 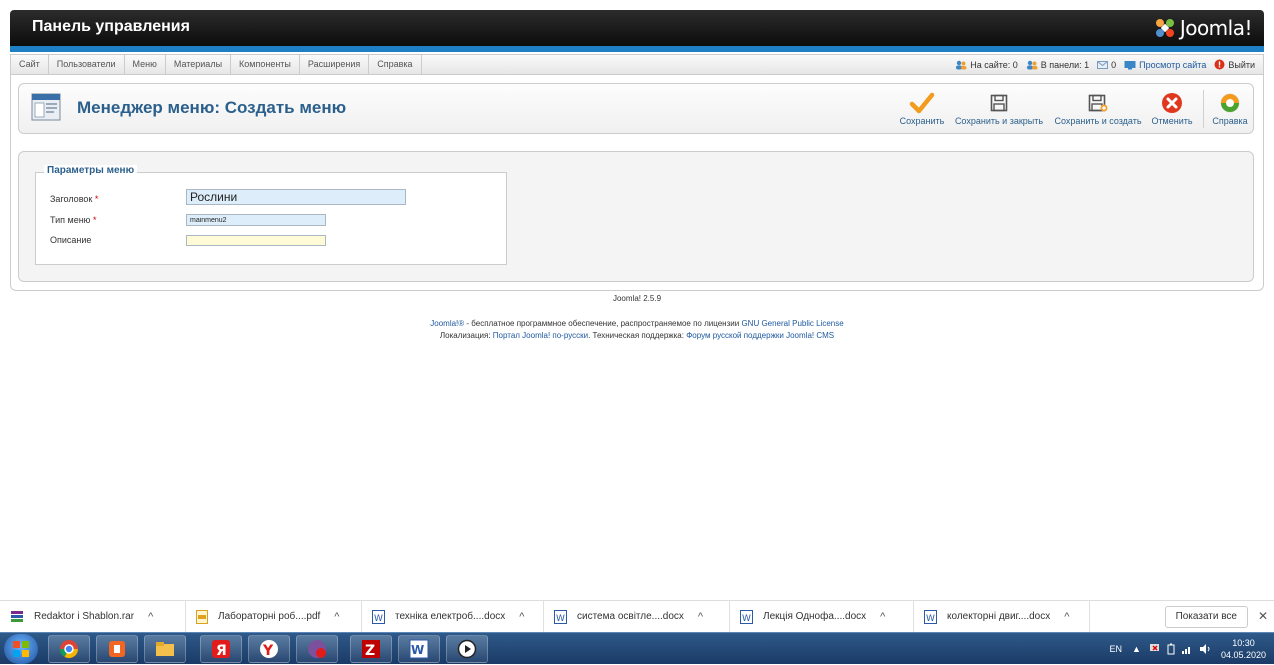 I want to click on logout-link: Выйти, so click(x=1234, y=64).